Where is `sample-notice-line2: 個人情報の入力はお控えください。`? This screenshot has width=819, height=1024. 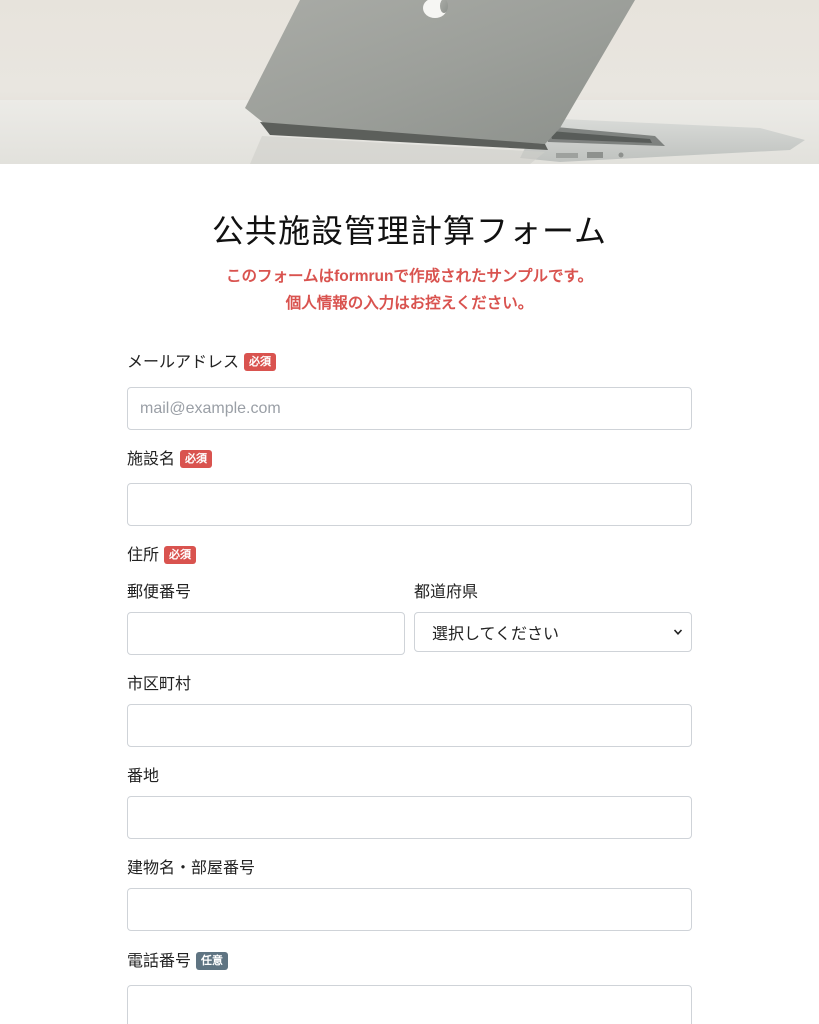
sample-notice-line2: 個人情報の入力はお控えください。 is located at coordinates (409, 303).